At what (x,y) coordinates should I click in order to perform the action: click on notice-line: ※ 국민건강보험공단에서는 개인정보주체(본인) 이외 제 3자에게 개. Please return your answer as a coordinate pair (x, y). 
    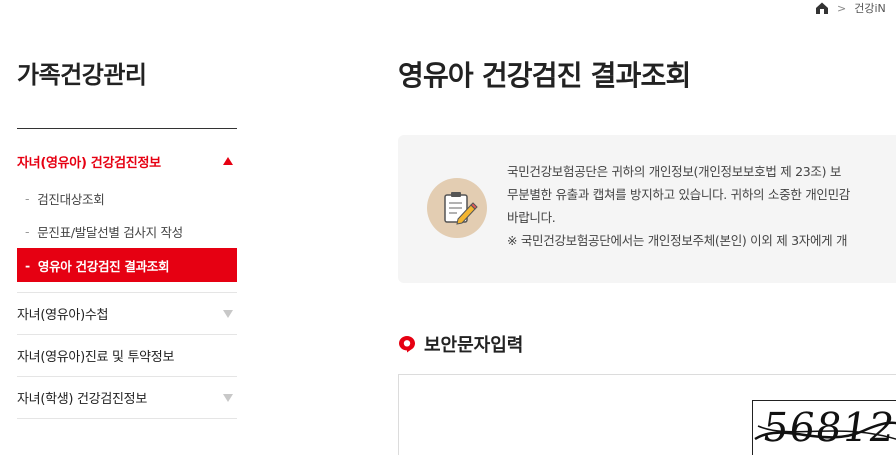
    Looking at the image, I should click on (677, 240).